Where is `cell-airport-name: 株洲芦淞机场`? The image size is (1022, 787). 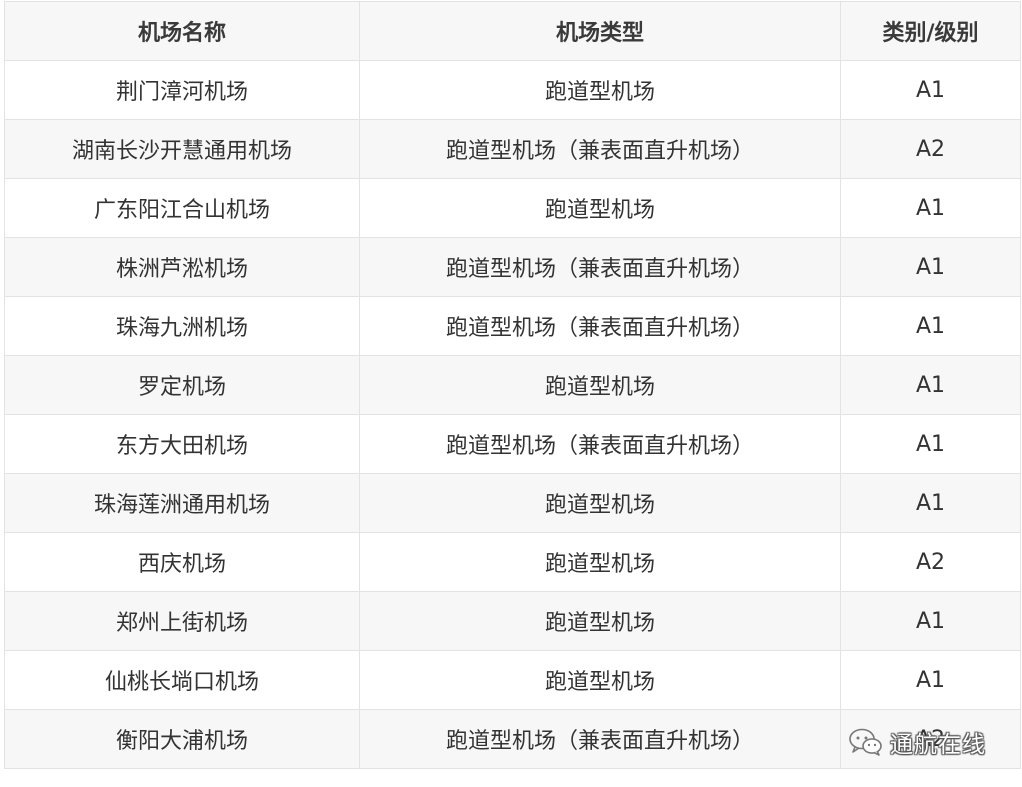
cell-airport-name: 株洲芦淞机场 is located at coordinates (182, 267).